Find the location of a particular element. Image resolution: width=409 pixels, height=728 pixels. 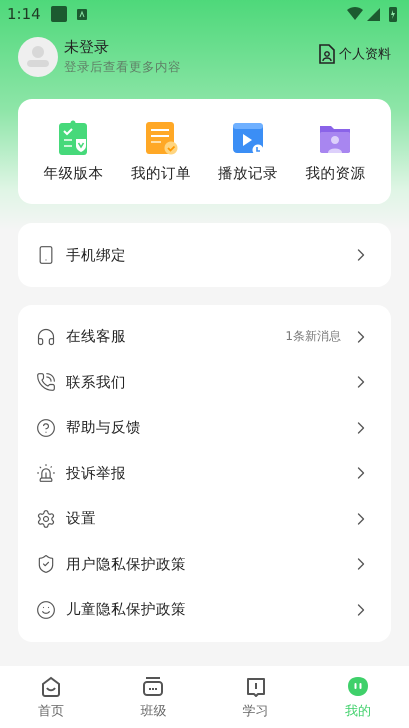

menu-label: 联系我们 is located at coordinates (96, 383).